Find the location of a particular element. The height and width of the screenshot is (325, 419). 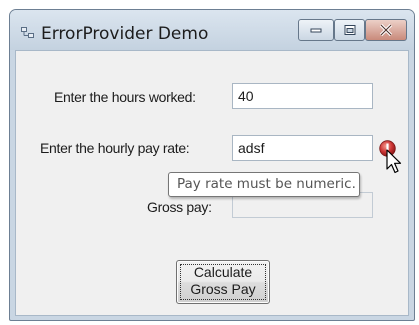

form-icon is located at coordinates (27, 32).